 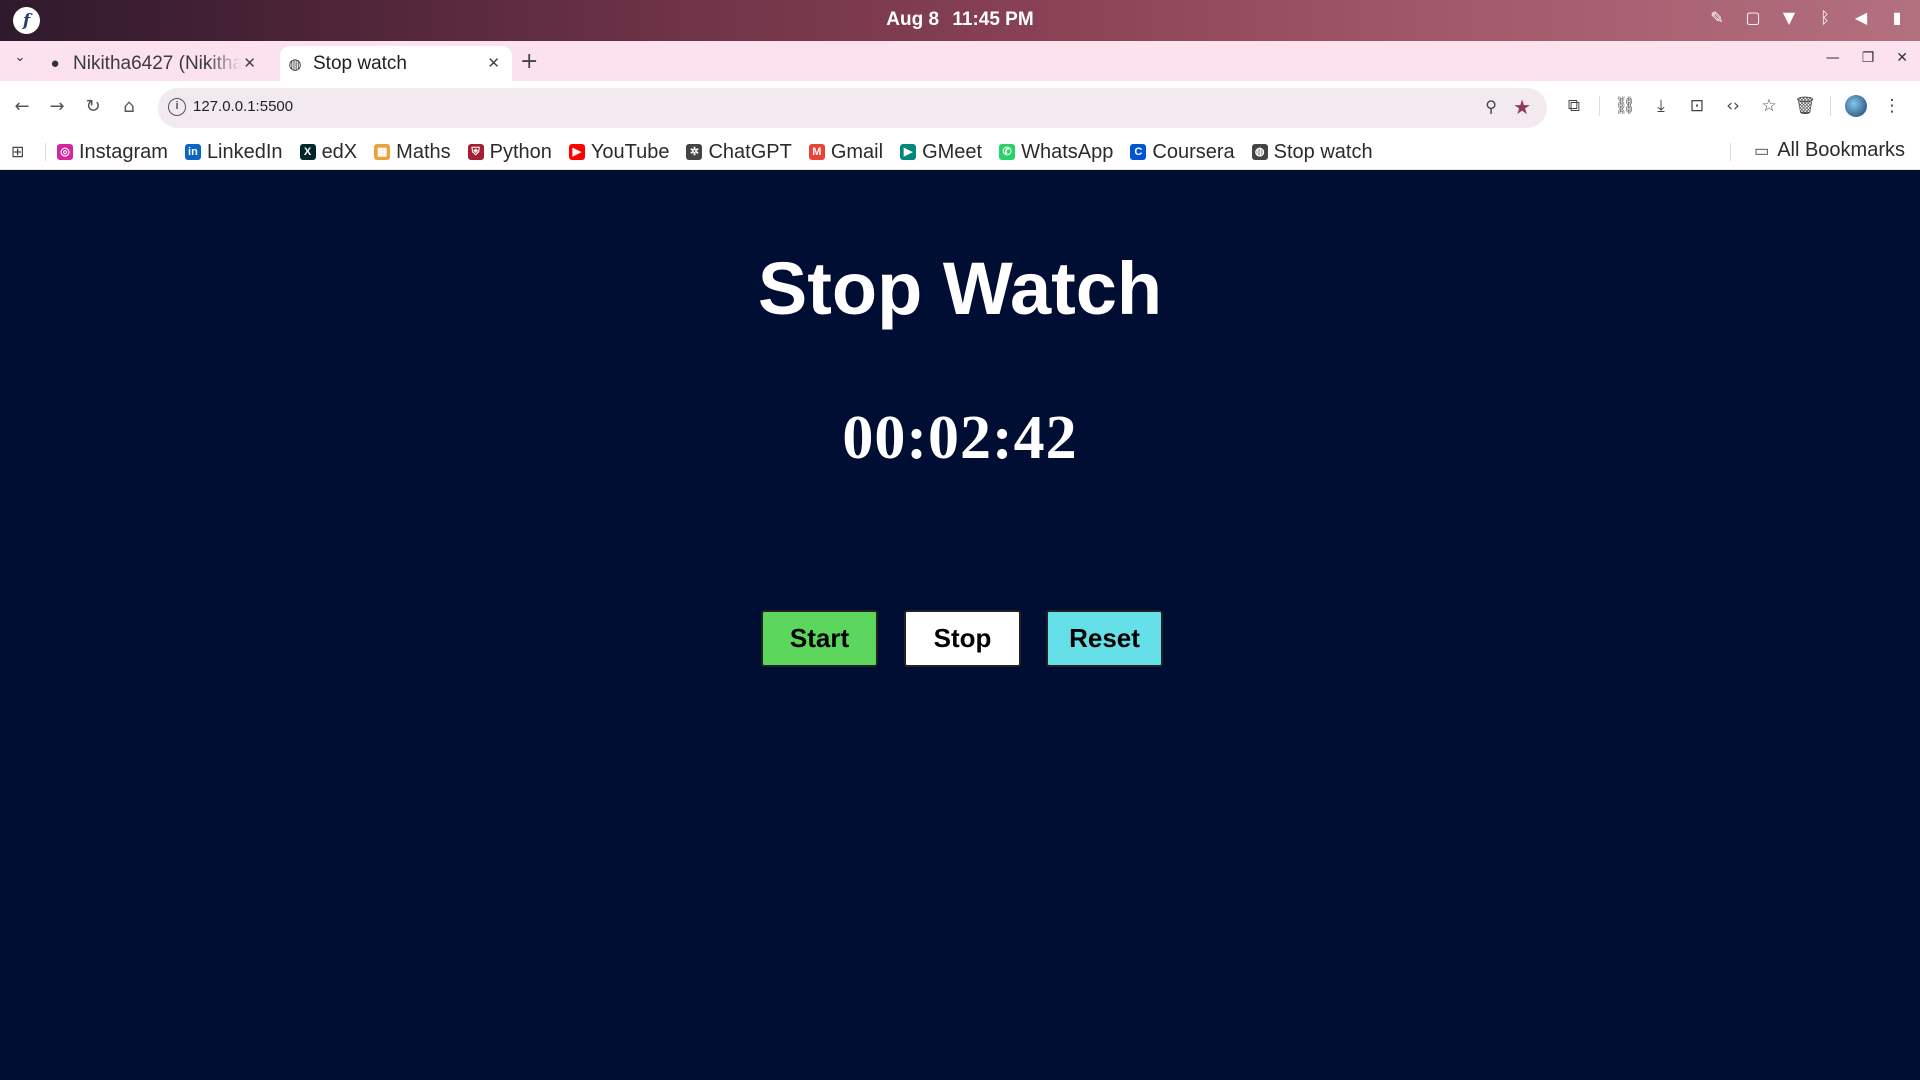 What do you see at coordinates (952, 151) in the screenshot?
I see `bookmark-label: GMeet` at bounding box center [952, 151].